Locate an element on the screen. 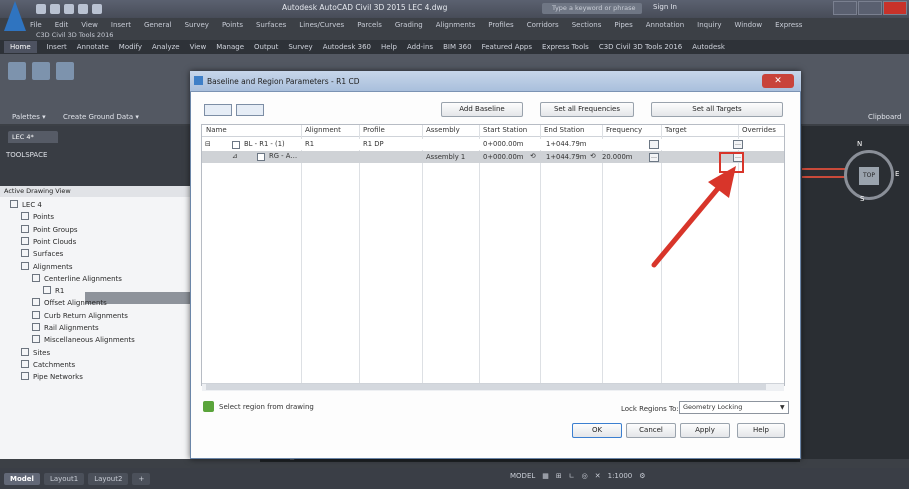  ribbon-tab: Add-ins is located at coordinates (420, 47).